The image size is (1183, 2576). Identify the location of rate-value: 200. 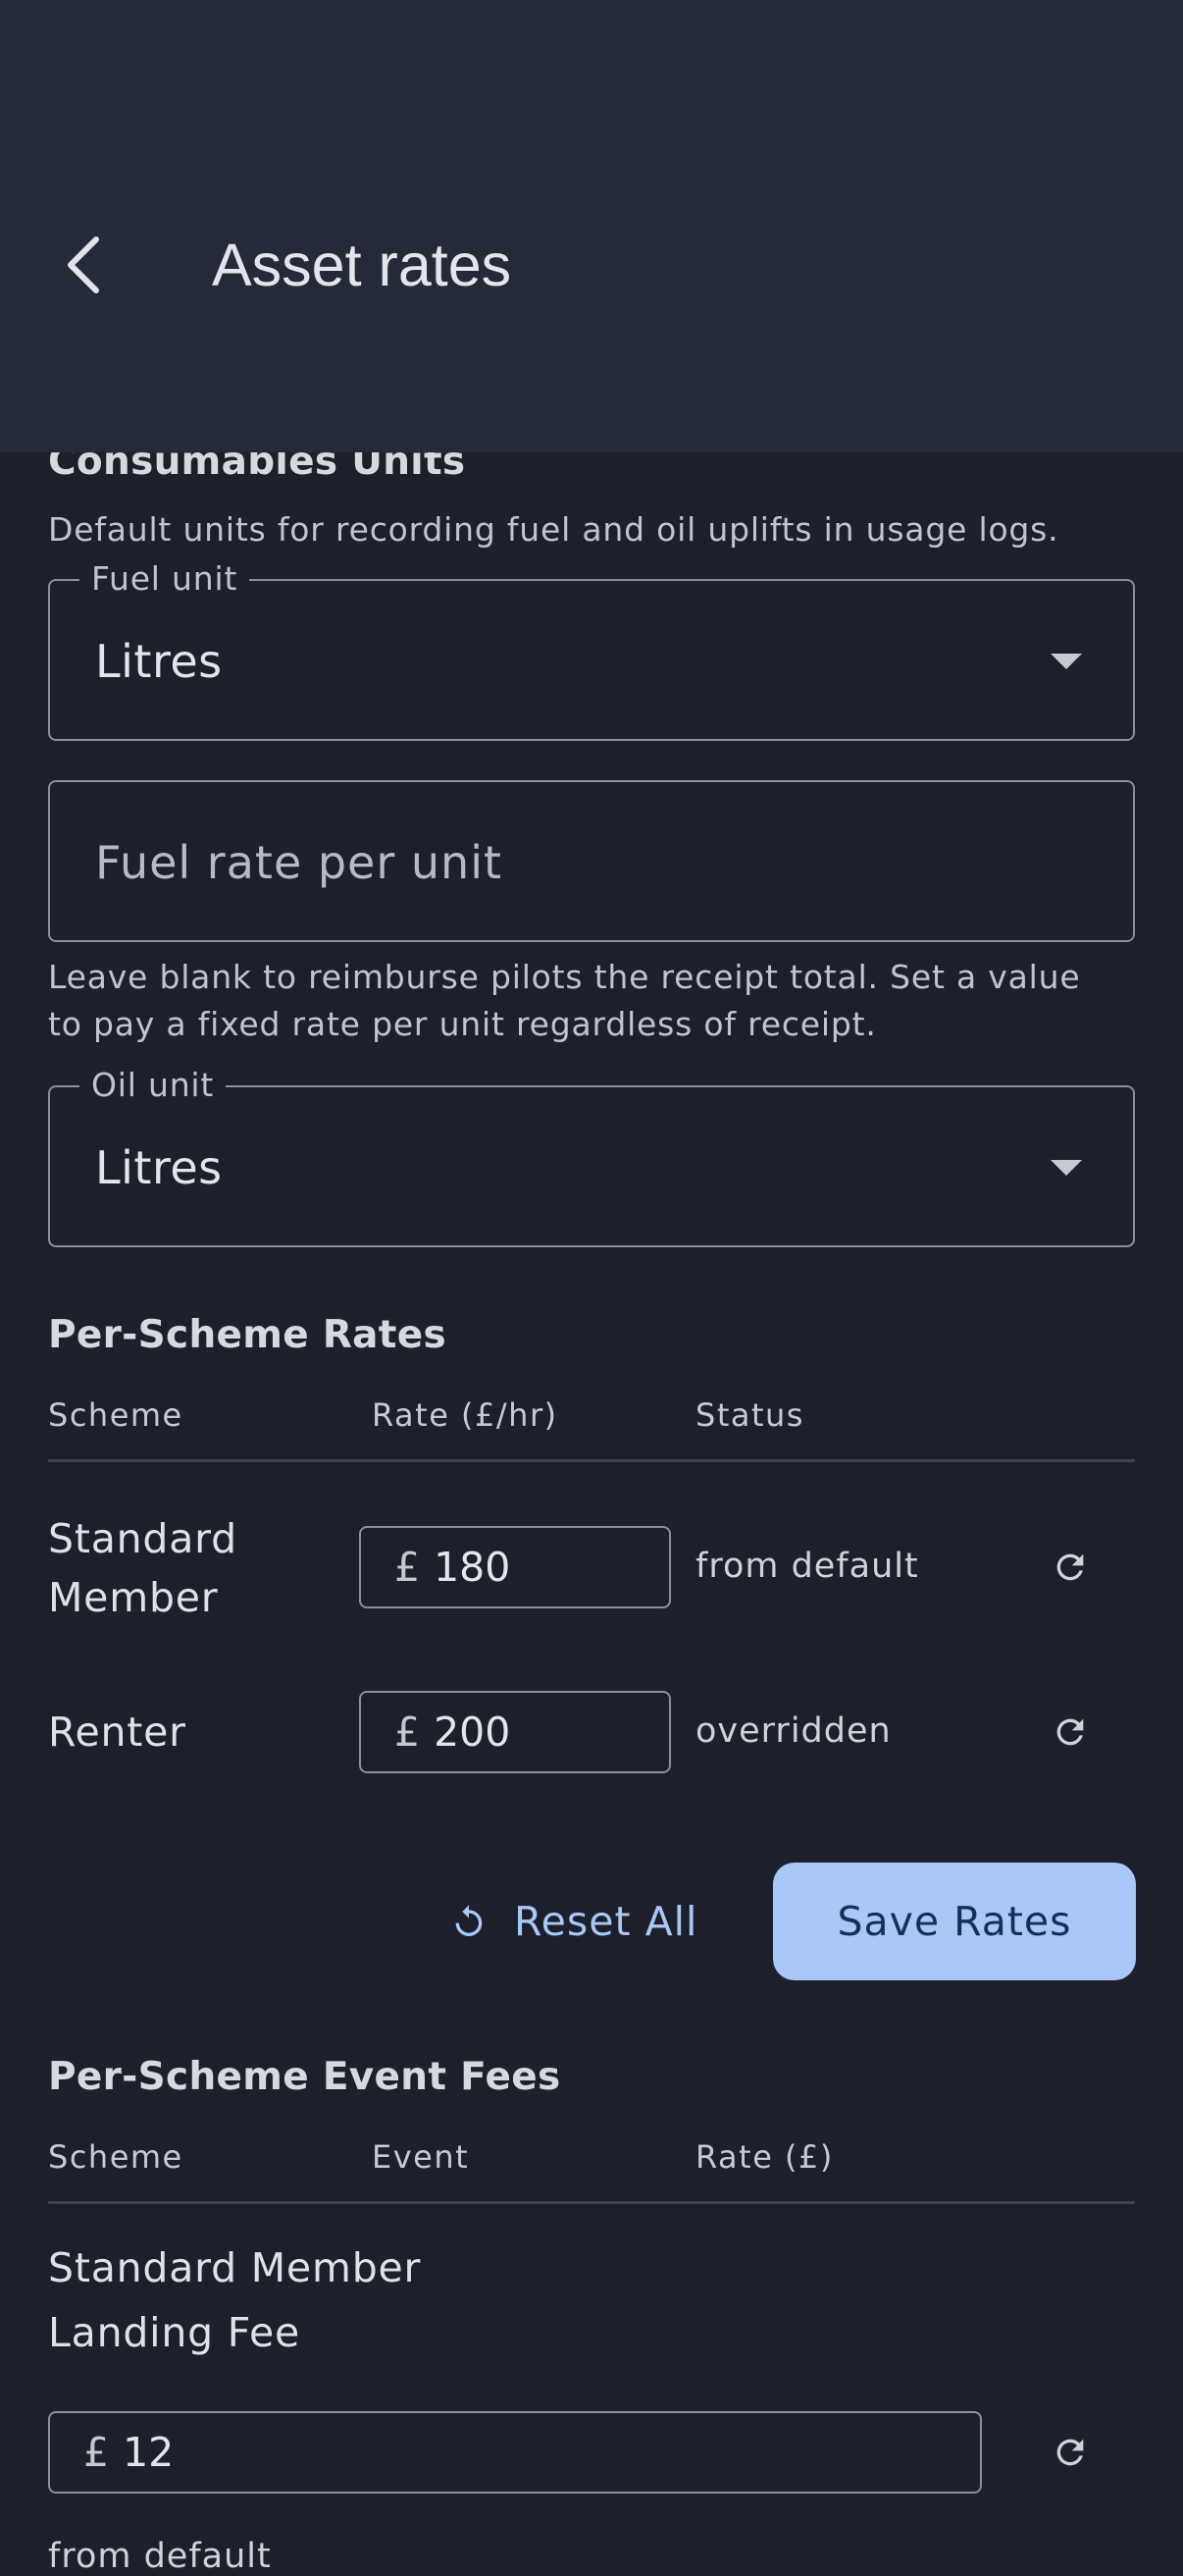
(473, 1732).